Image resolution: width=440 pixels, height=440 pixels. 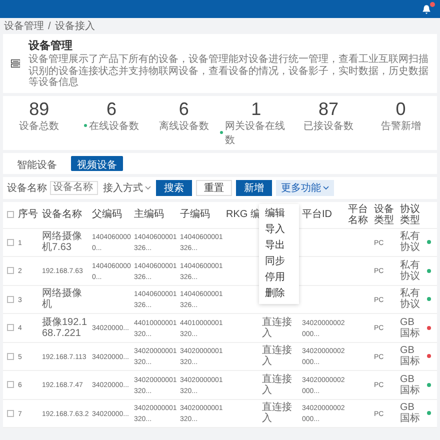 I want to click on action-button: 搜索, so click(x=174, y=188).